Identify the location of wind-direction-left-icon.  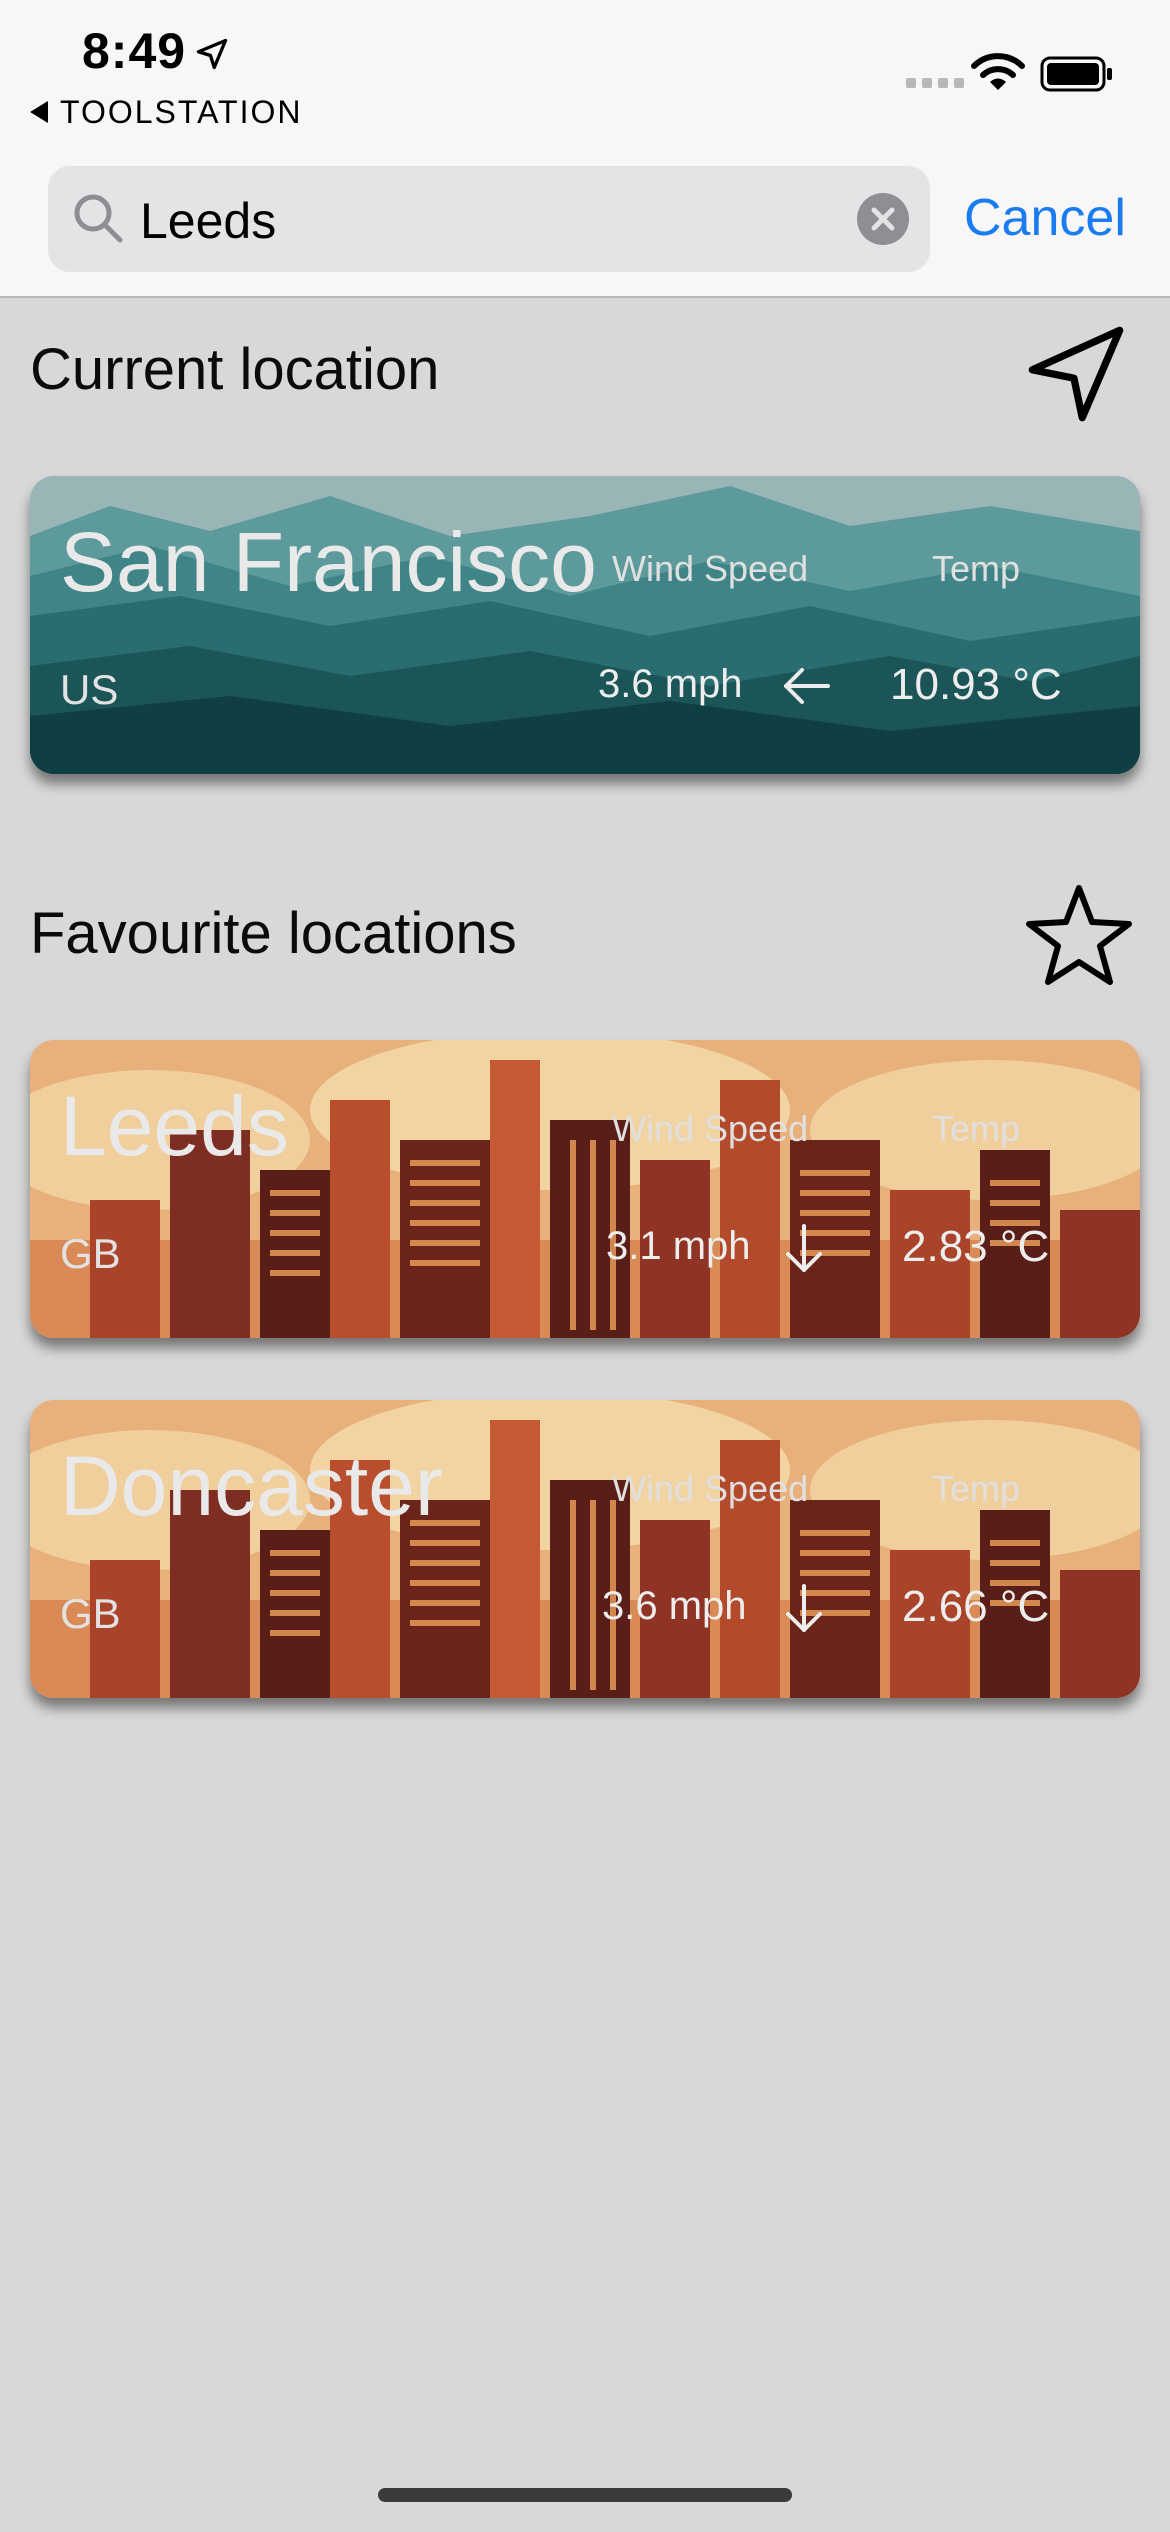
(807, 686).